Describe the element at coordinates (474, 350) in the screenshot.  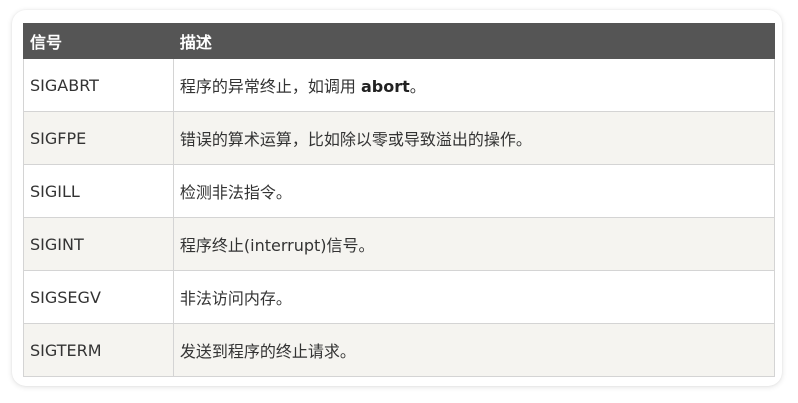
I see `signal-description: 发送到程序的终止请求。` at that location.